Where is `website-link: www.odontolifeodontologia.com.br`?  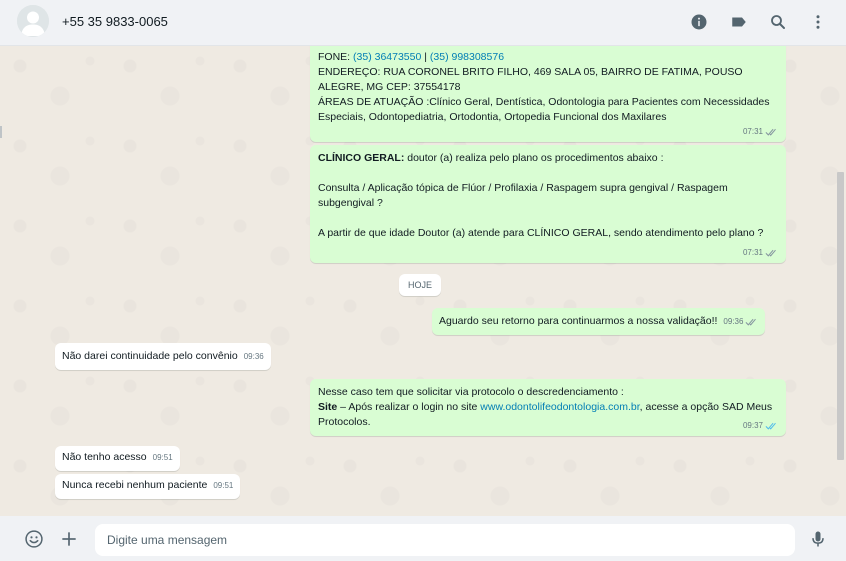 website-link: www.odontolifeodontologia.com.br is located at coordinates (559, 407).